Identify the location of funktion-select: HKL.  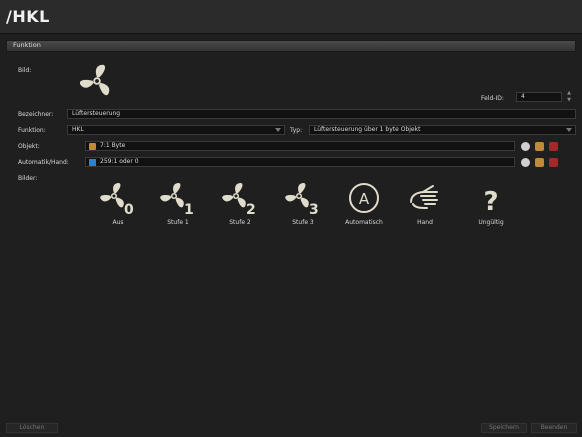
(176, 130).